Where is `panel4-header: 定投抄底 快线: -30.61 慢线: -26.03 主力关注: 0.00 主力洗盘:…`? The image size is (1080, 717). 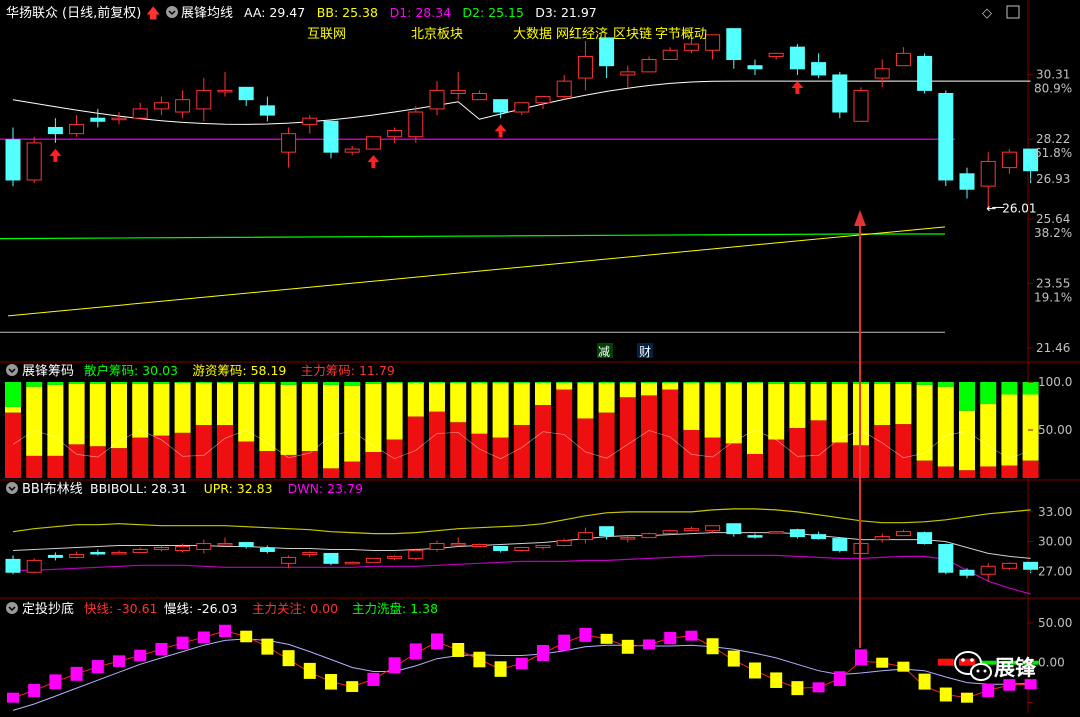
panel4-header: 定投抄底 快线: -30.61 慢线: -26.03 主力关注: 0.00 主力洗盘:… is located at coordinates (222, 609).